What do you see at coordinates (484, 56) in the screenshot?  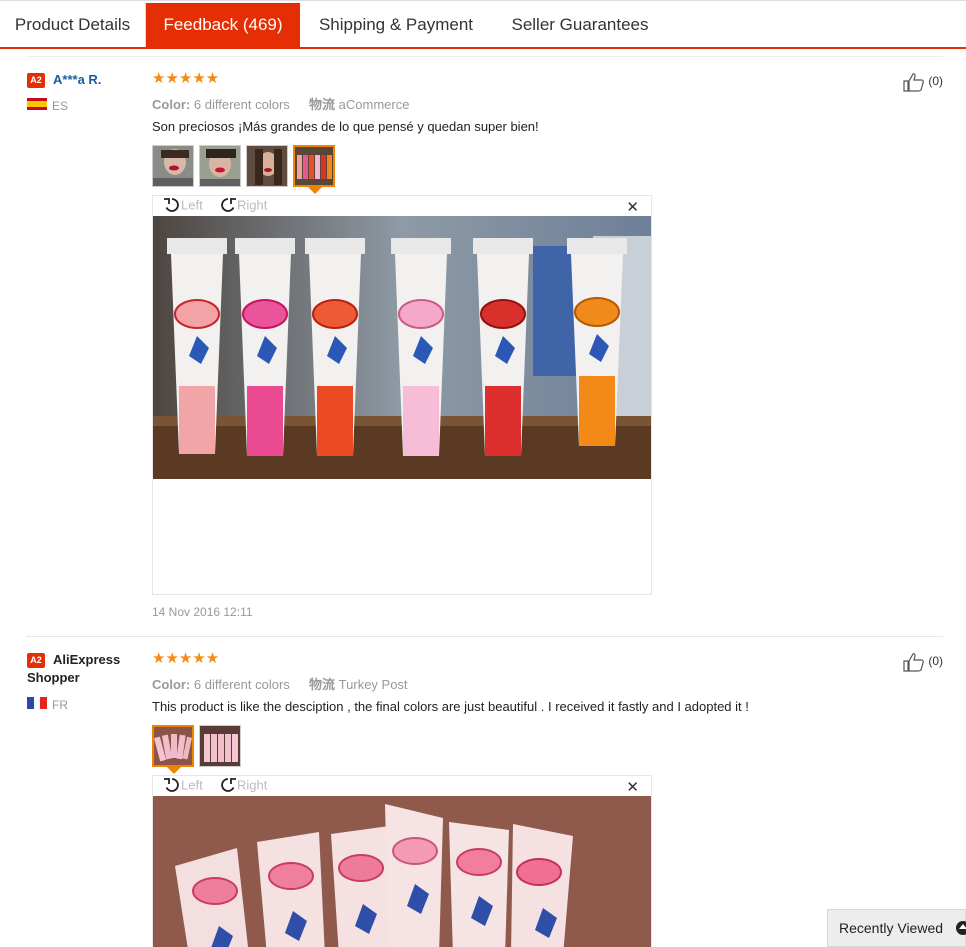 I see `divider` at bounding box center [484, 56].